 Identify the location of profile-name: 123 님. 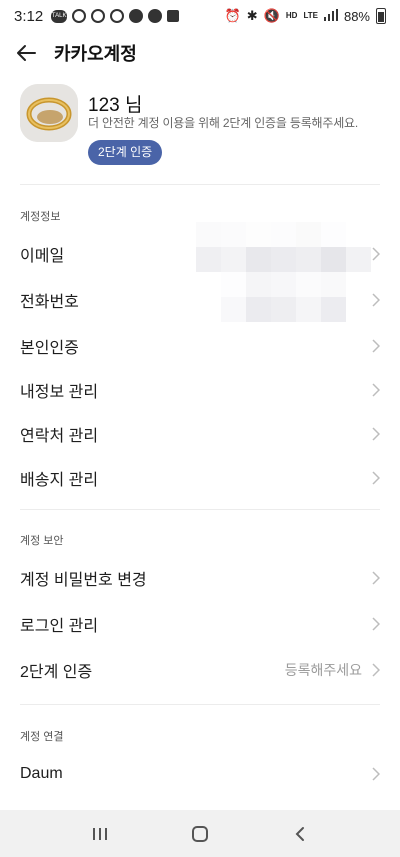
(115, 105).